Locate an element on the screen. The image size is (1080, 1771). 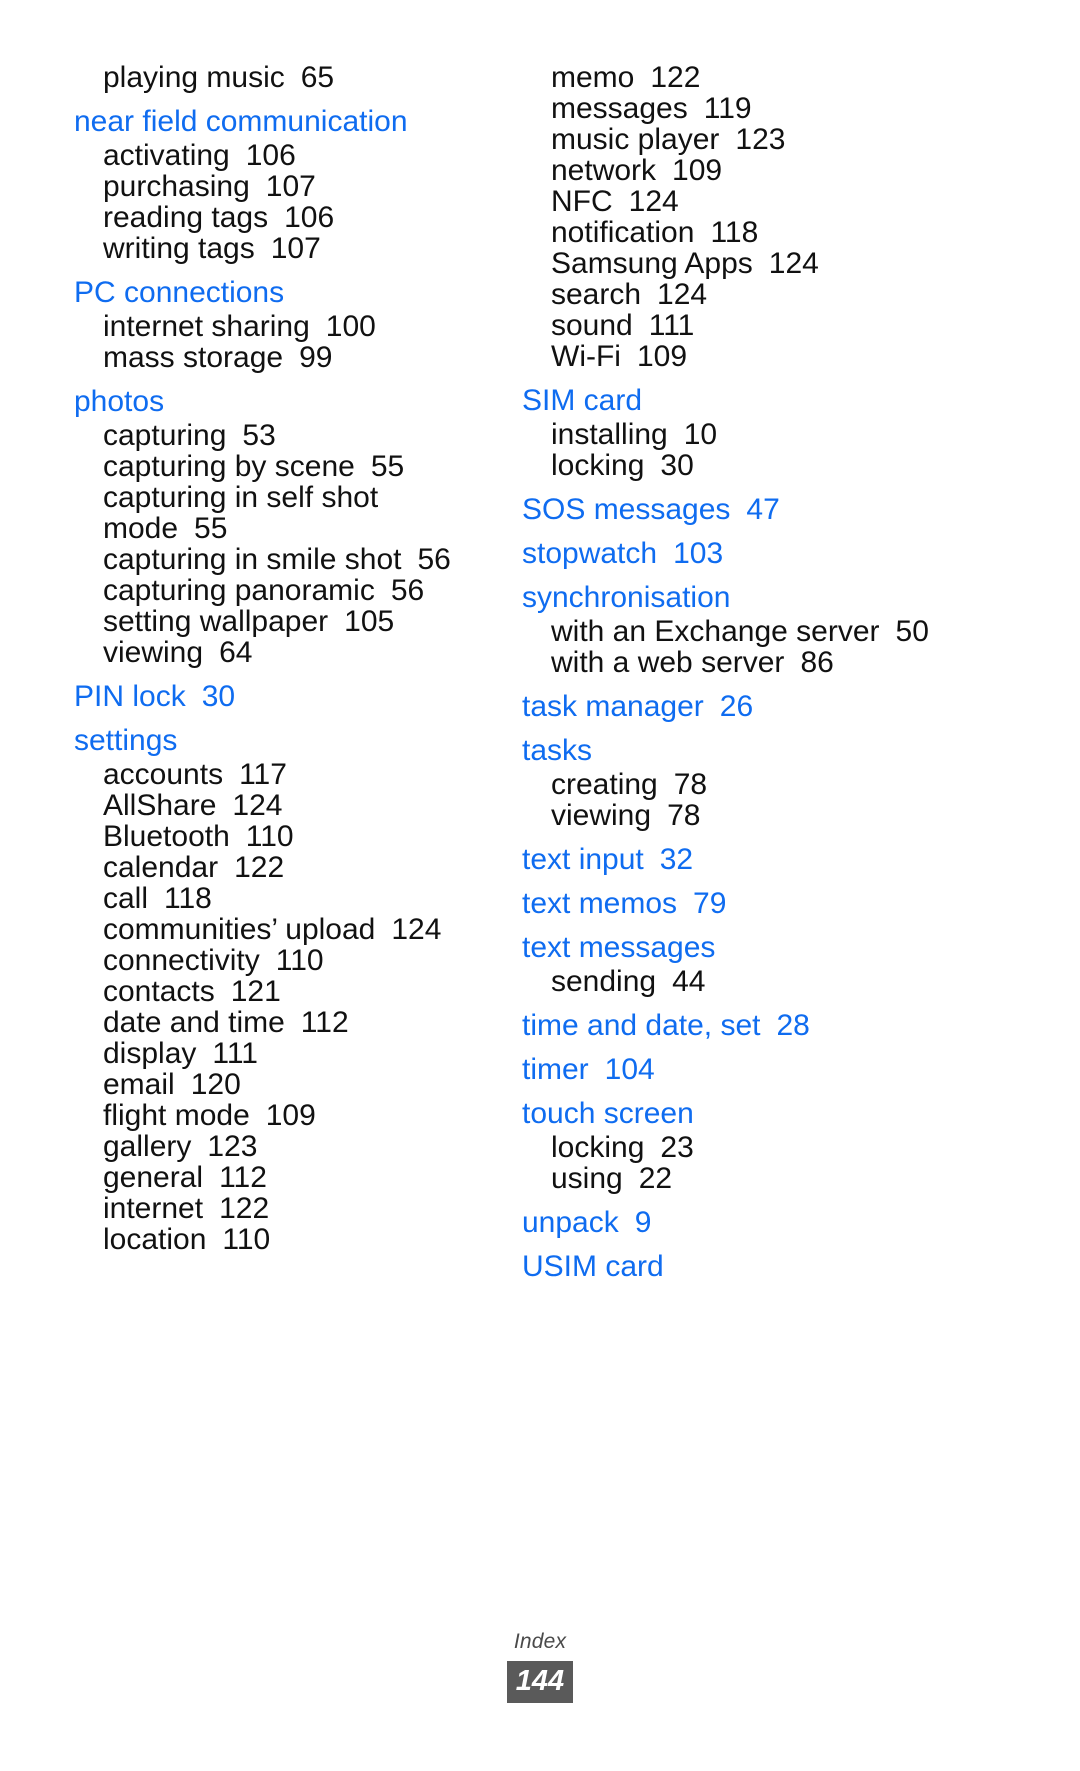
index-heading: PC connections is located at coordinates (284, 293).